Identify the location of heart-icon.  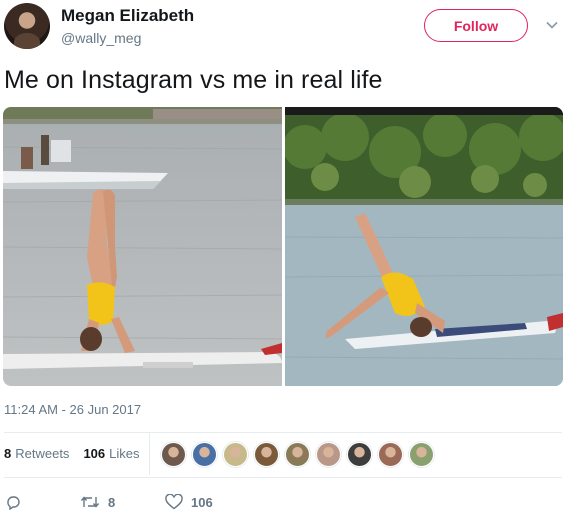
(174, 502).